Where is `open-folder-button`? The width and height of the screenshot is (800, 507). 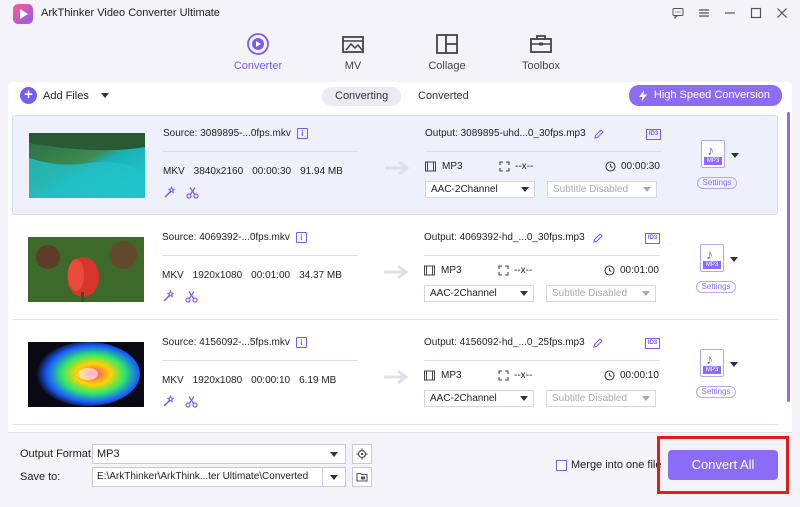
open-folder-button is located at coordinates (362, 477).